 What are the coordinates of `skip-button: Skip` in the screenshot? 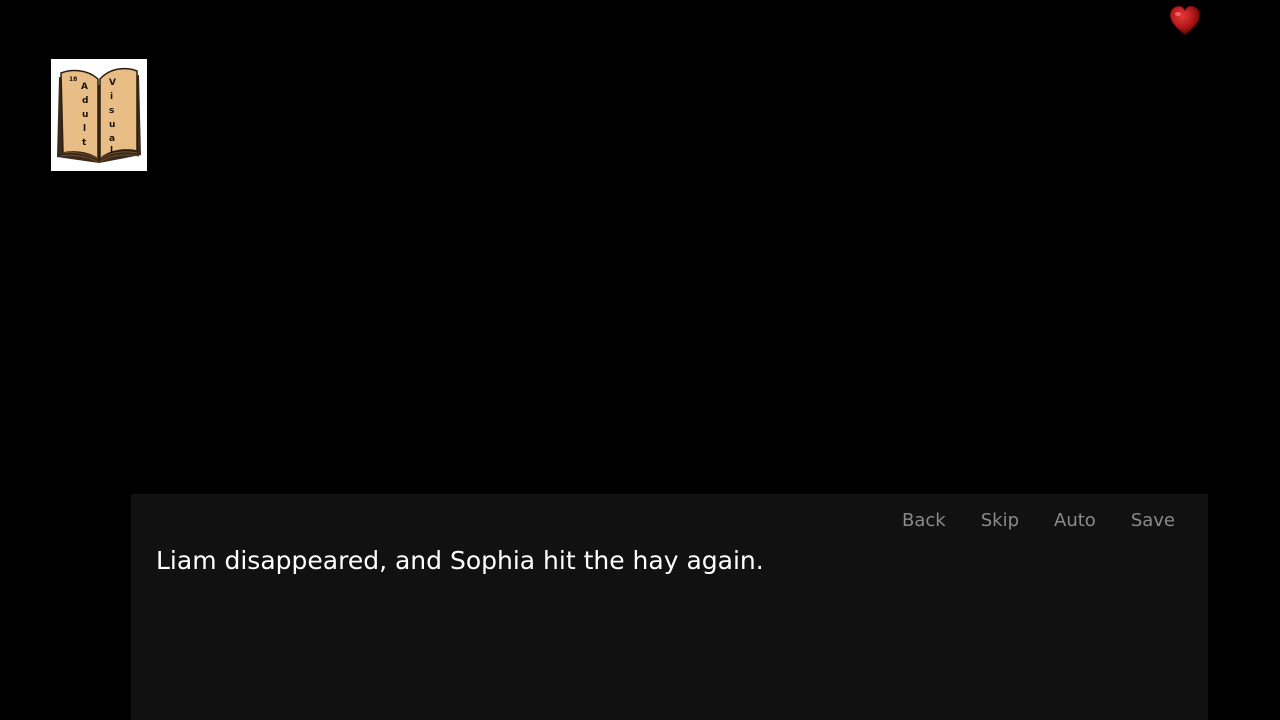 It's located at (1000, 521).